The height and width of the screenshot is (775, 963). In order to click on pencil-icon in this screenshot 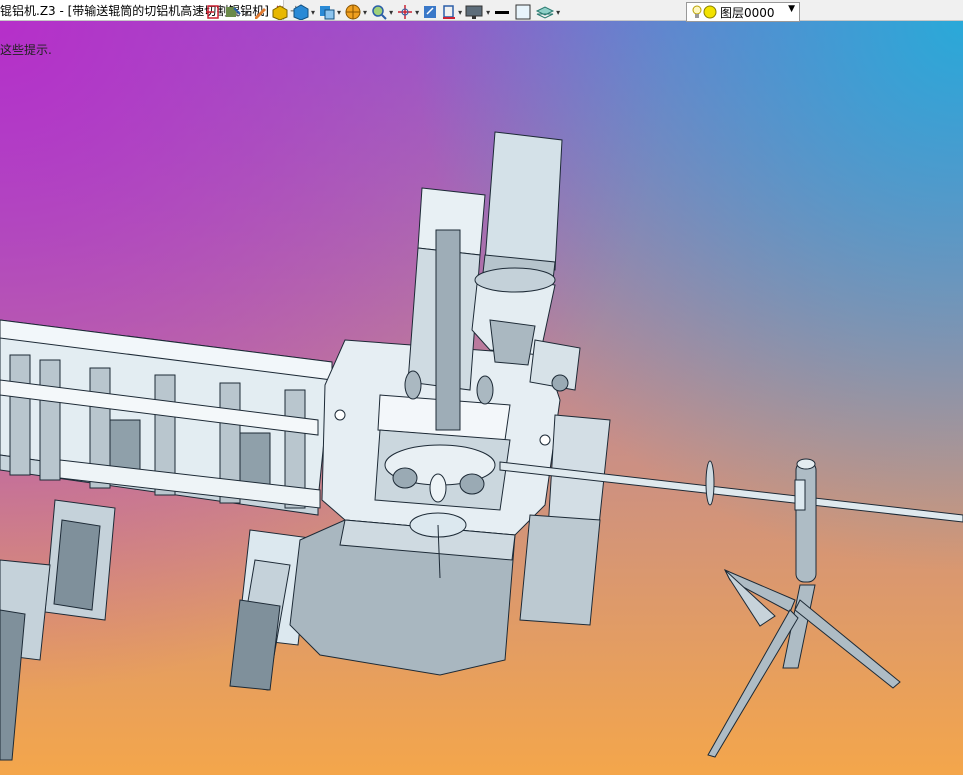, I will do `click(260, 12)`.